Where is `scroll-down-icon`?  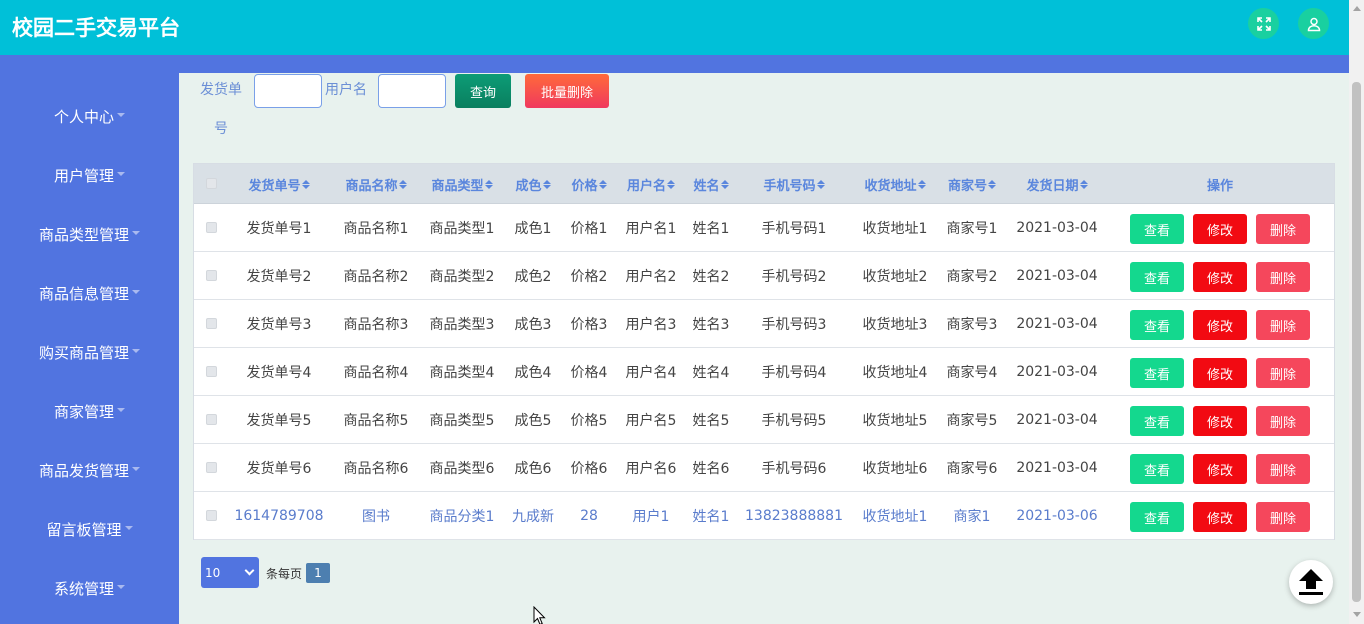 scroll-down-icon is located at coordinates (1357, 614).